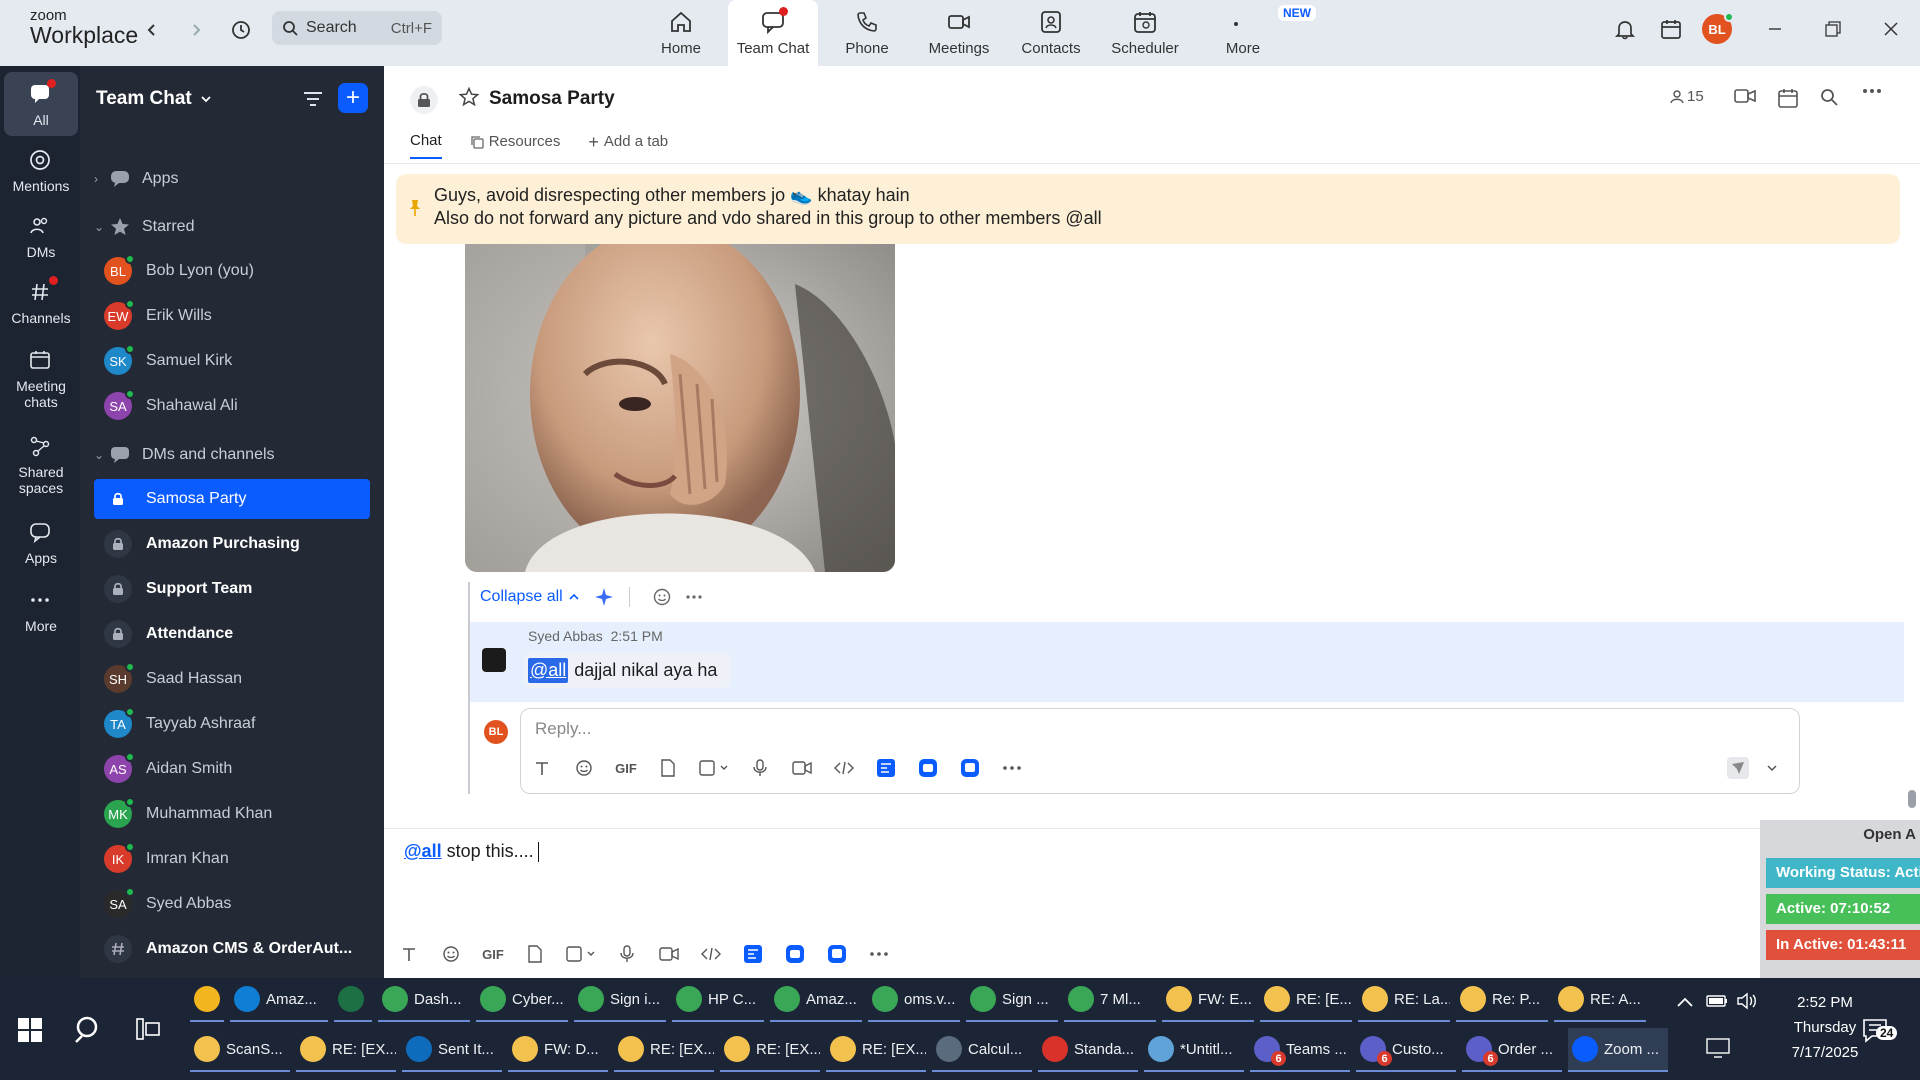  What do you see at coordinates (41, 379) in the screenshot?
I see `rail-meeting-chats: Meeting chats` at bounding box center [41, 379].